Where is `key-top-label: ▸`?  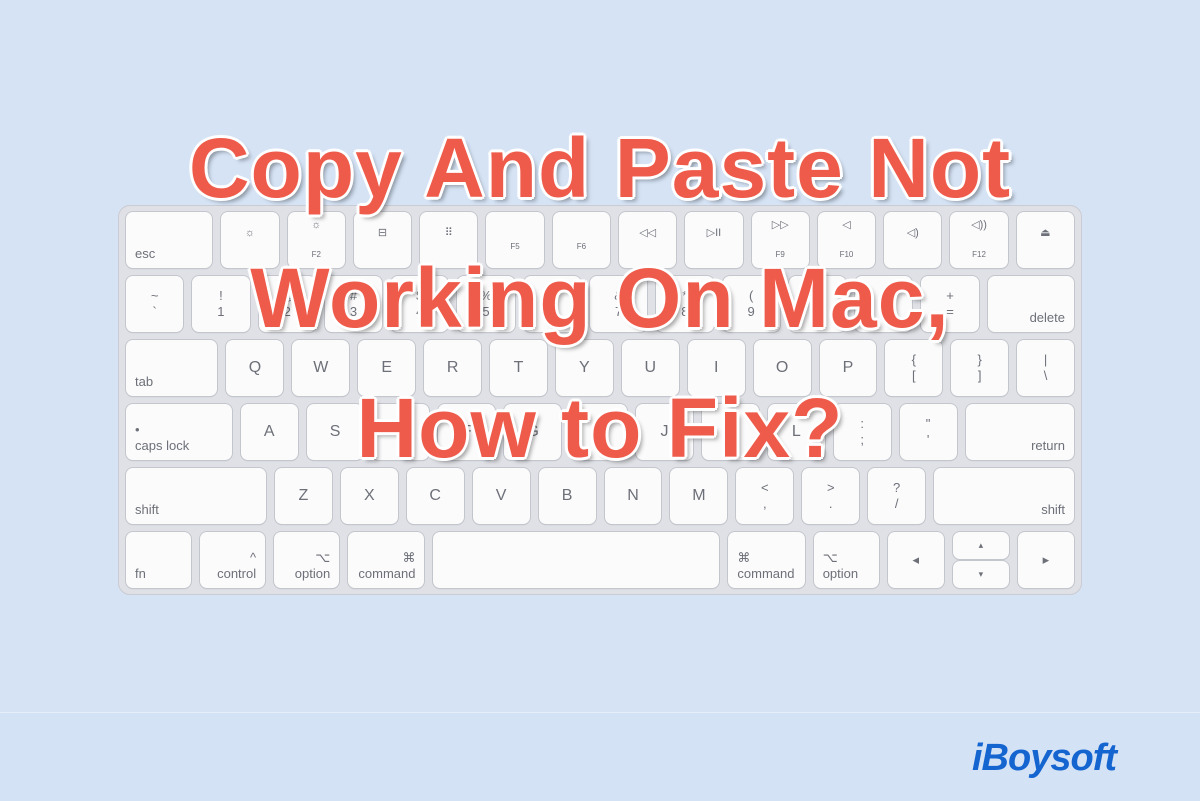 key-top-label: ▸ is located at coordinates (1046, 559).